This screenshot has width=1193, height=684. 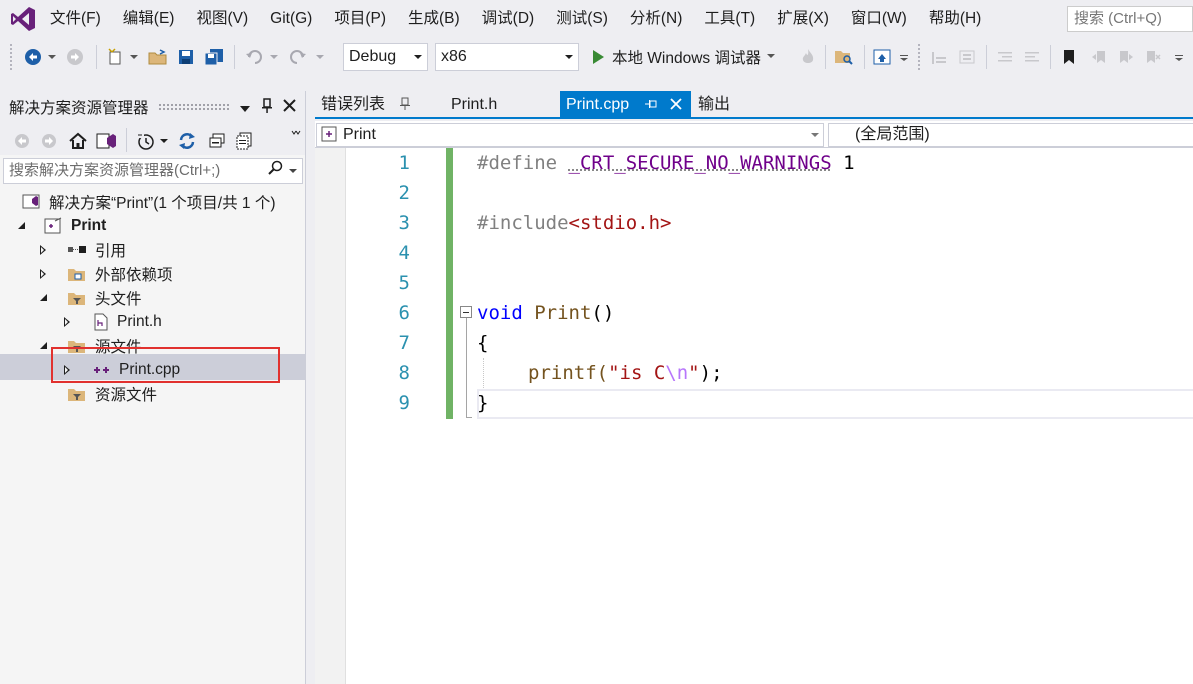 I want to click on collapse-all-icon, so click(x=217, y=141).